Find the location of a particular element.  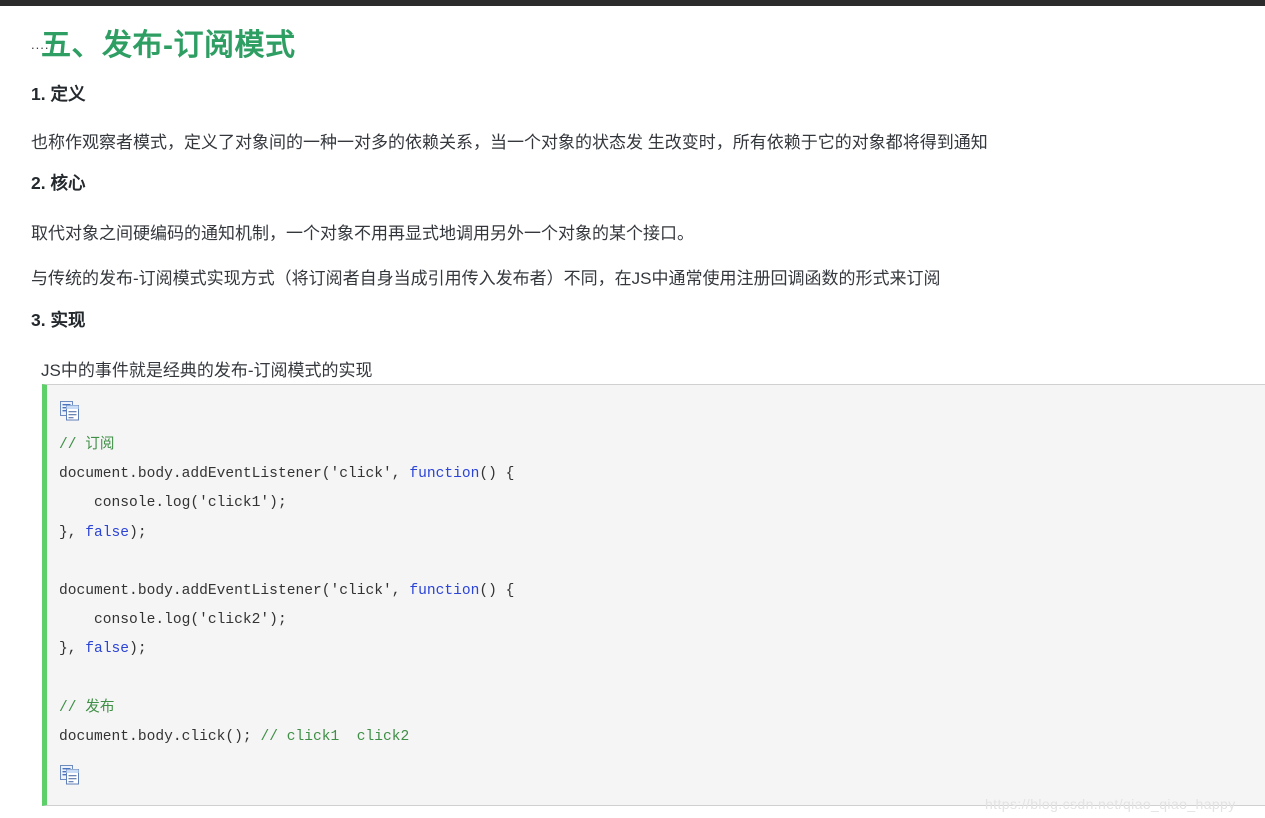

code-token-plain: console.log('click2'); is located at coordinates (173, 620).